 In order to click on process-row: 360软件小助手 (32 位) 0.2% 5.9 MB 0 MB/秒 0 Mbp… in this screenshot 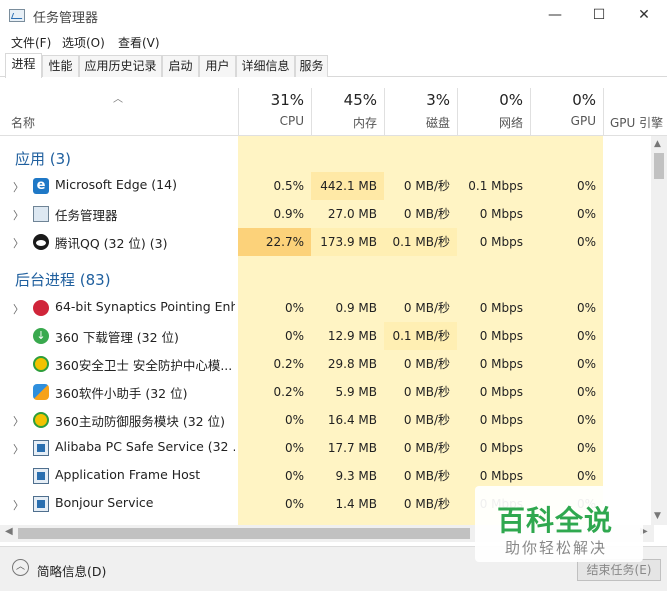, I will do `click(327, 392)`.